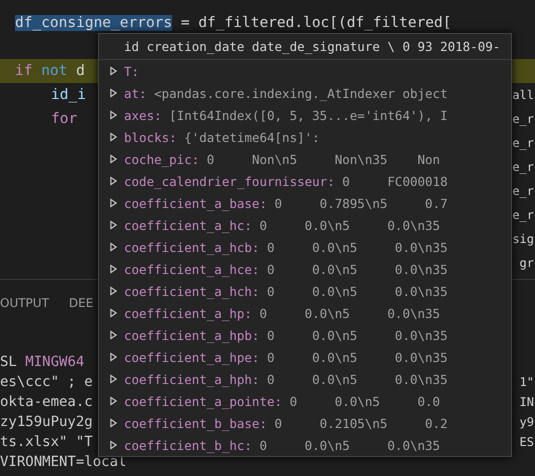  What do you see at coordinates (305, 291) in the screenshot?
I see `variable-row: coefficient_a_hch: 0 0.0\n5 0.0\n35` at bounding box center [305, 291].